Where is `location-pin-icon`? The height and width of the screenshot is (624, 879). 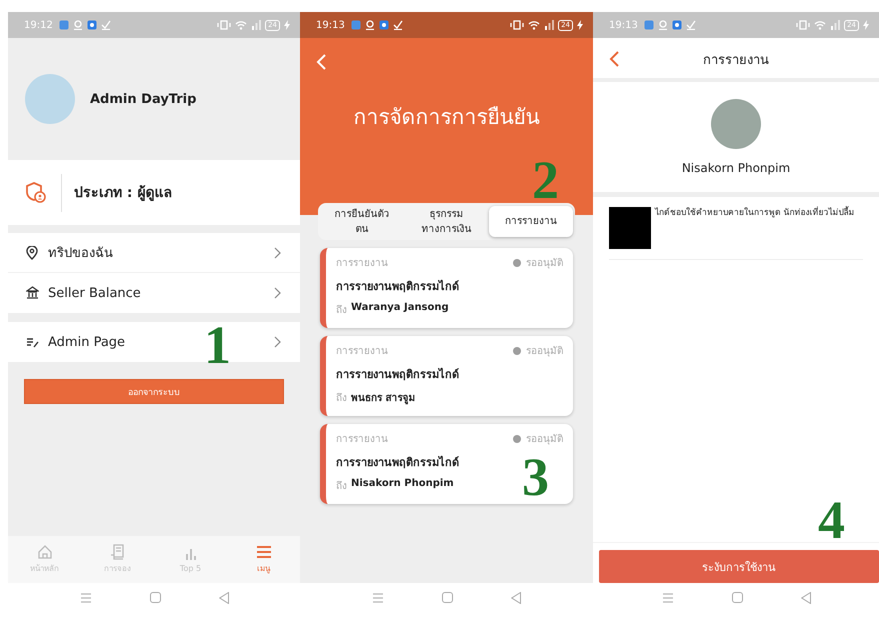 location-pin-icon is located at coordinates (32, 253).